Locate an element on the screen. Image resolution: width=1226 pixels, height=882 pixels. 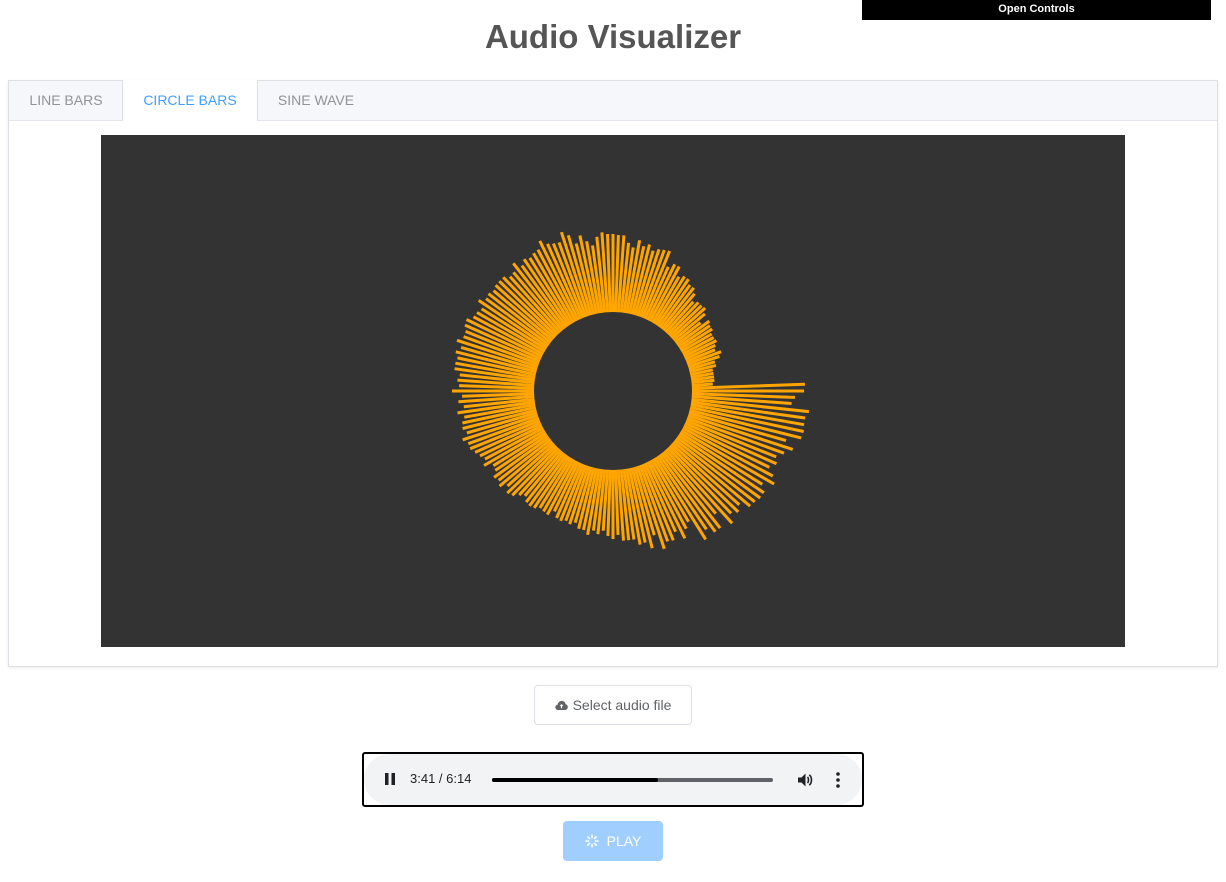
tab-circle-bars: CIRCLE BARS is located at coordinates (190, 100).